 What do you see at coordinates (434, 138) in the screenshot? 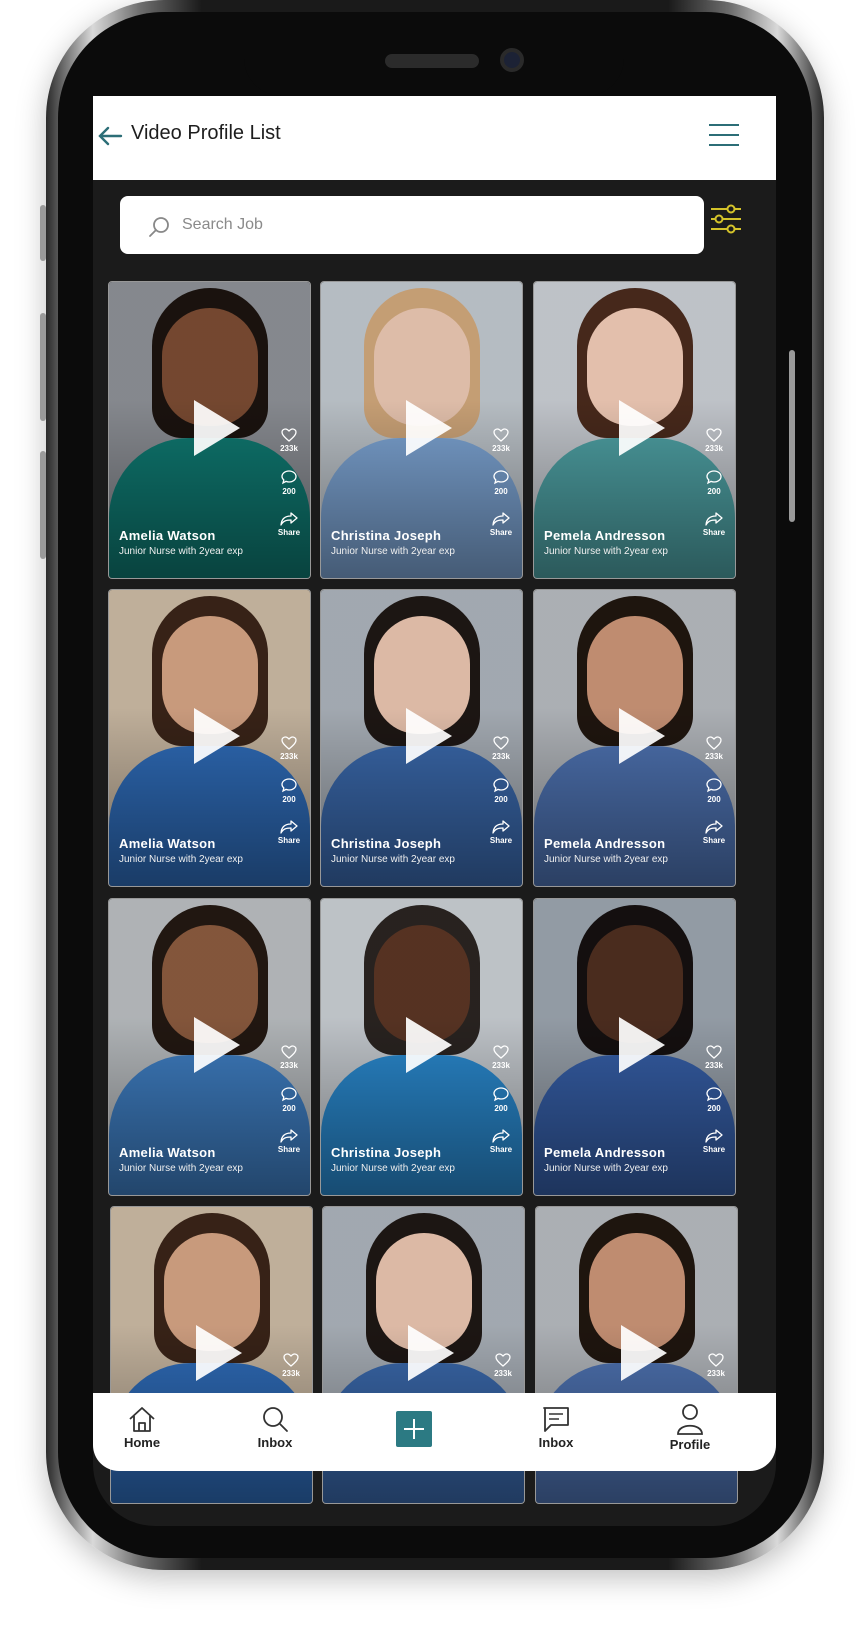
I see `app-header: Video Profile List` at bounding box center [434, 138].